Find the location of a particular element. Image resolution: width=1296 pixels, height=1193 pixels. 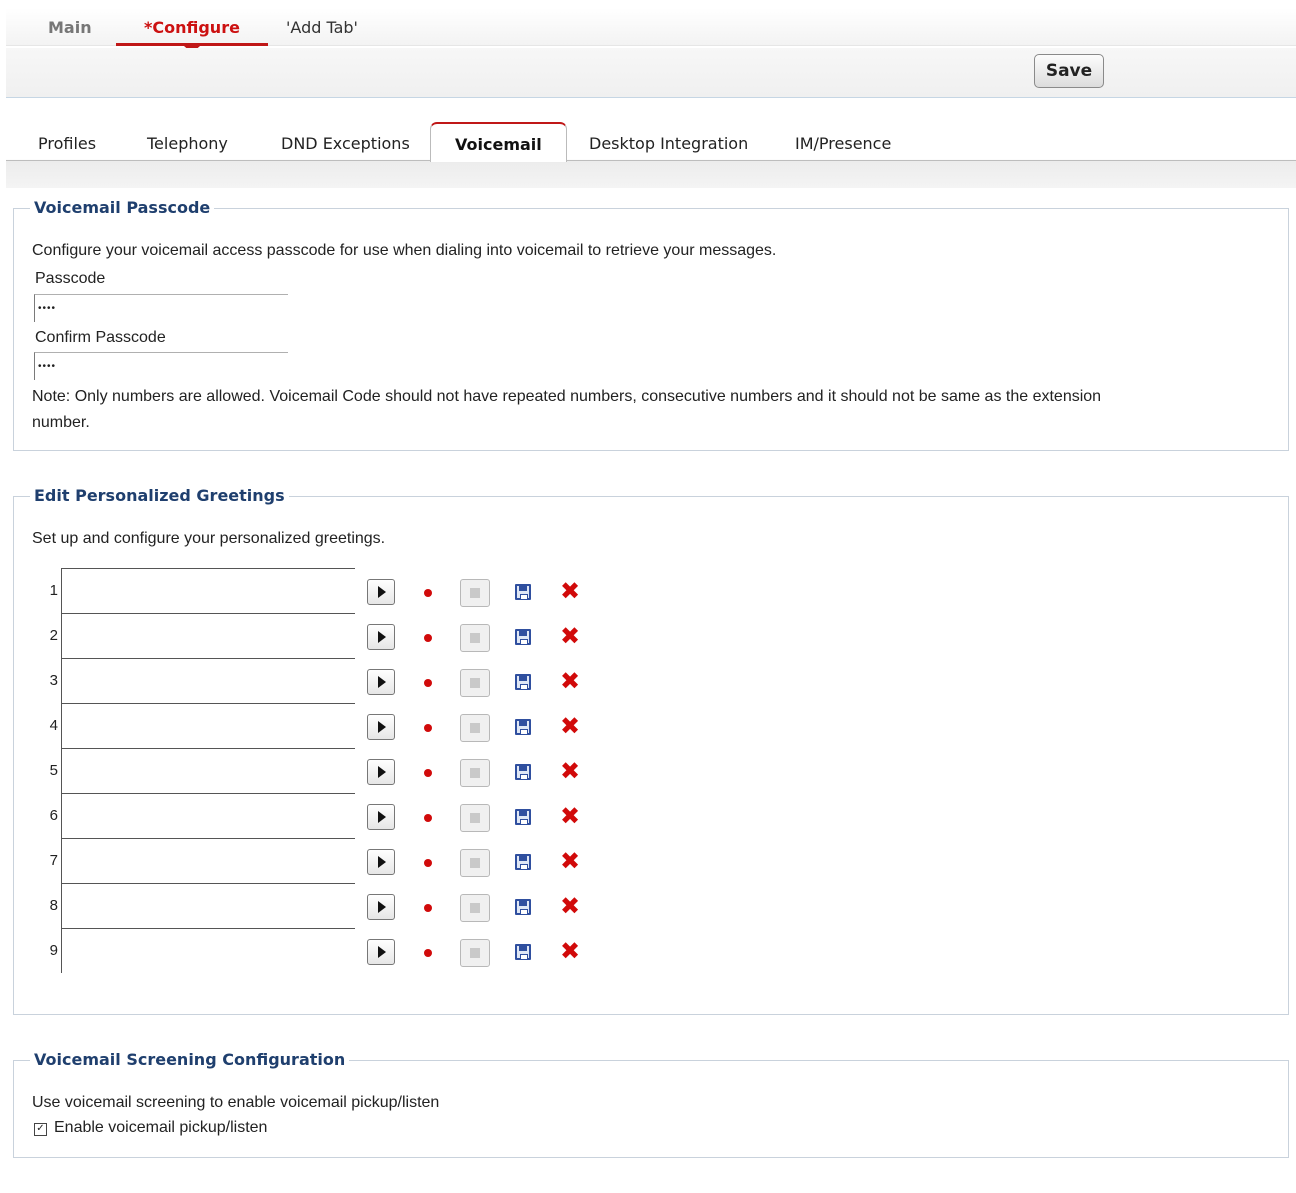

toolbar: Save is located at coordinates (651, 73).